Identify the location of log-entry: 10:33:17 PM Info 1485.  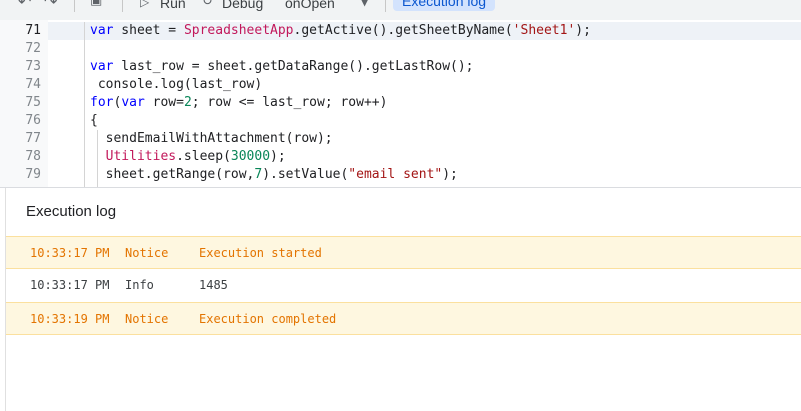
(403, 285).